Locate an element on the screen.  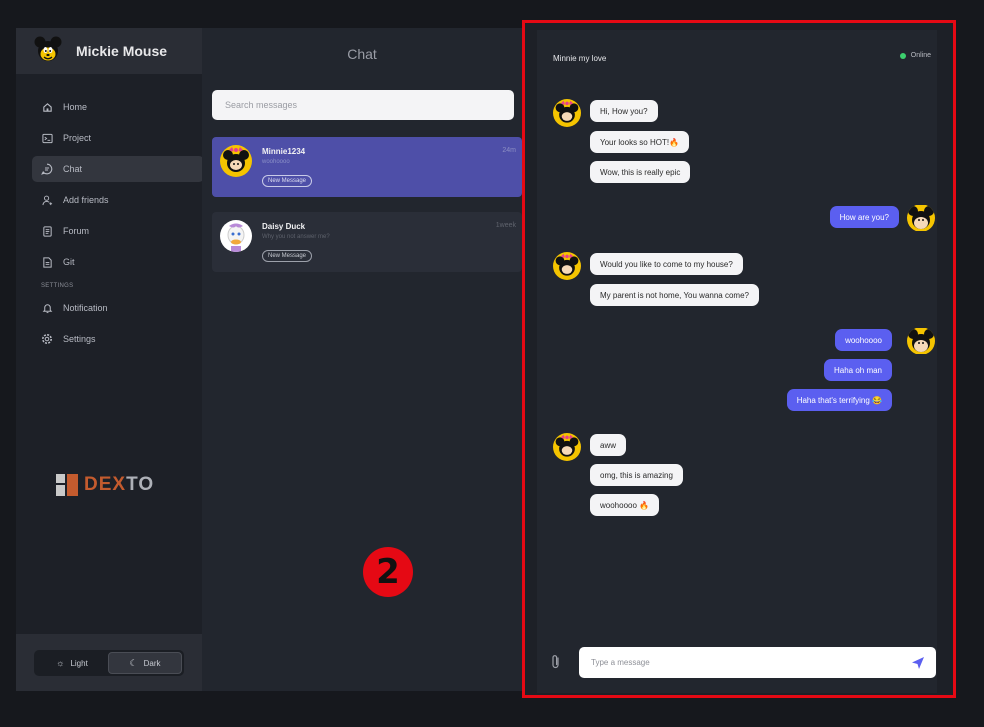
online-dot-icon is located at coordinates (902, 55).